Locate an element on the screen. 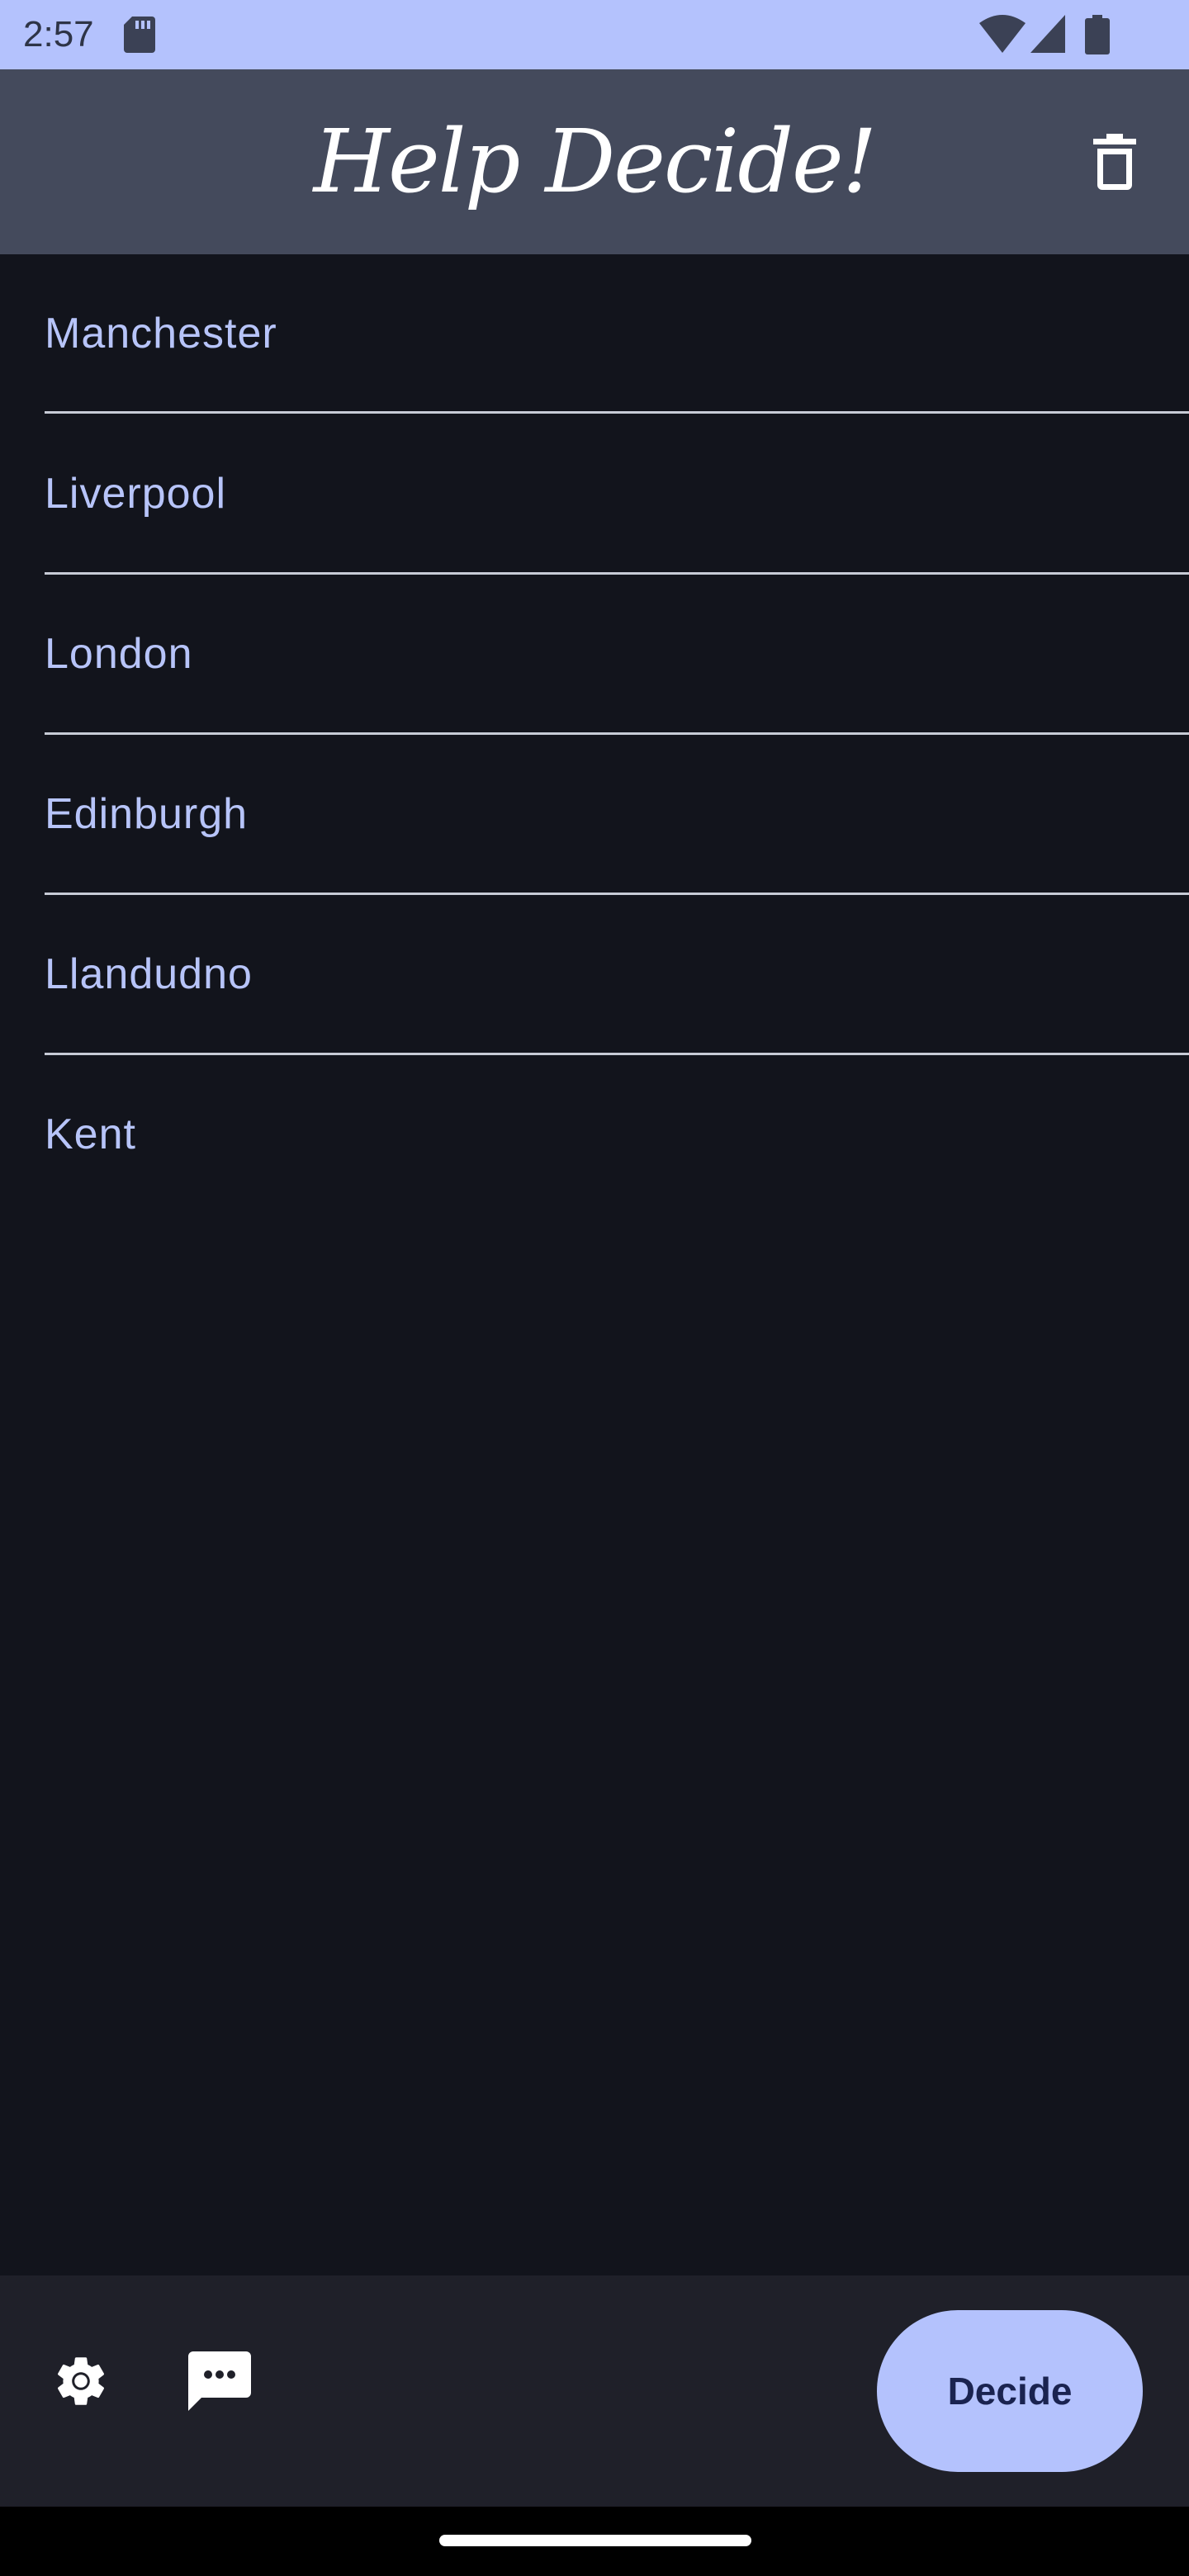 The image size is (1189, 2576). clear-all-button is located at coordinates (1114, 161).